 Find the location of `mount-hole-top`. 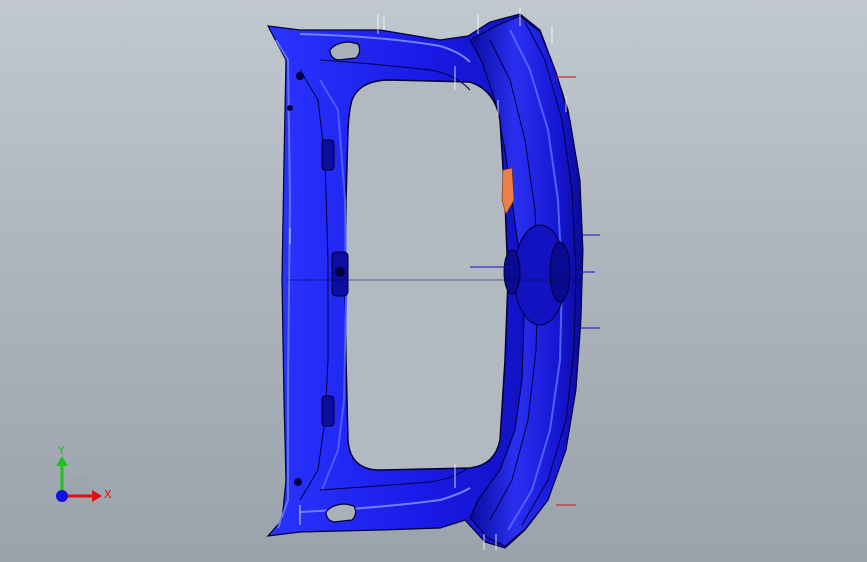

mount-hole-top is located at coordinates (300, 76).